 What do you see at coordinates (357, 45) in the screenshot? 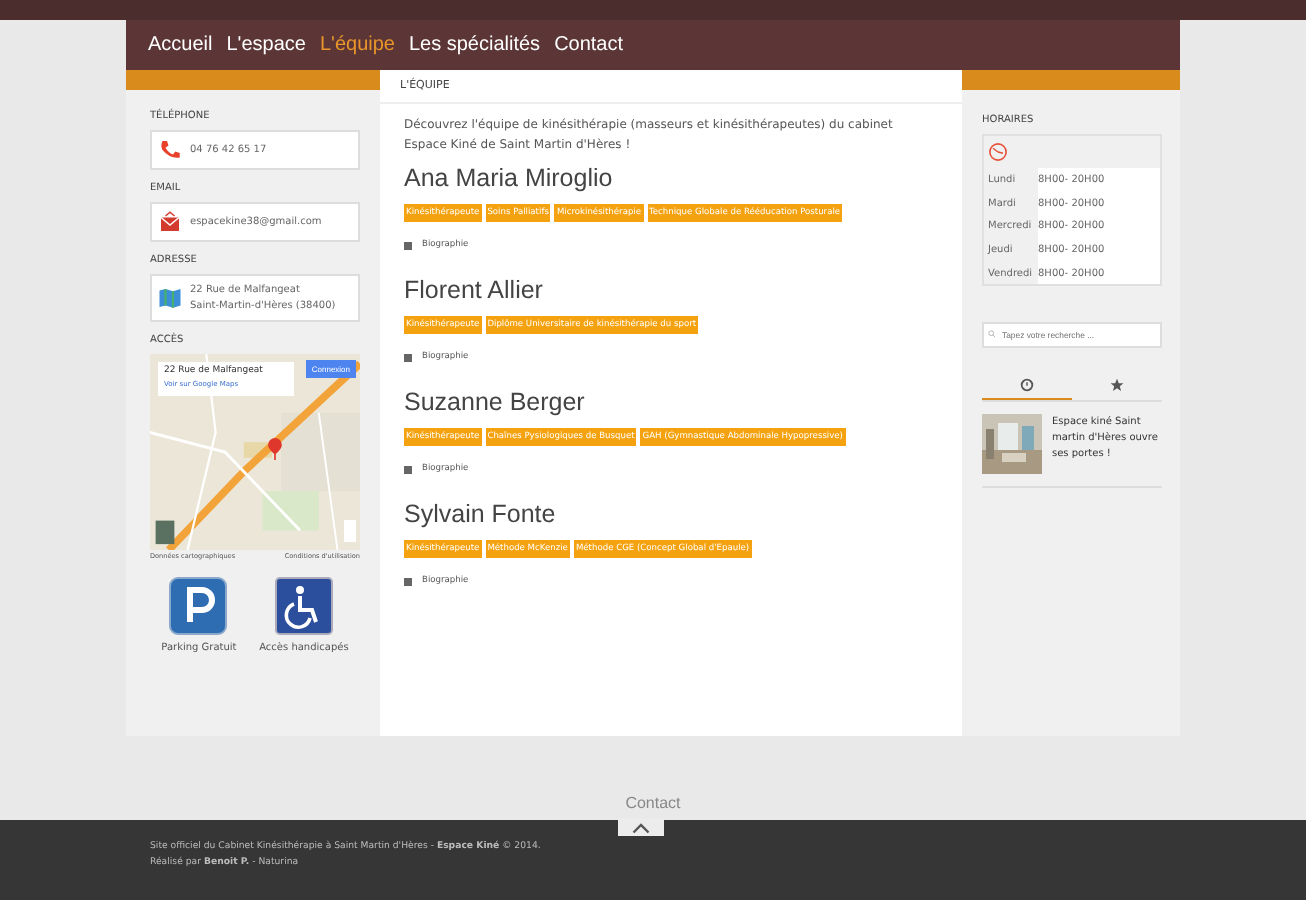
I see `nav-link: L'équipe` at bounding box center [357, 45].